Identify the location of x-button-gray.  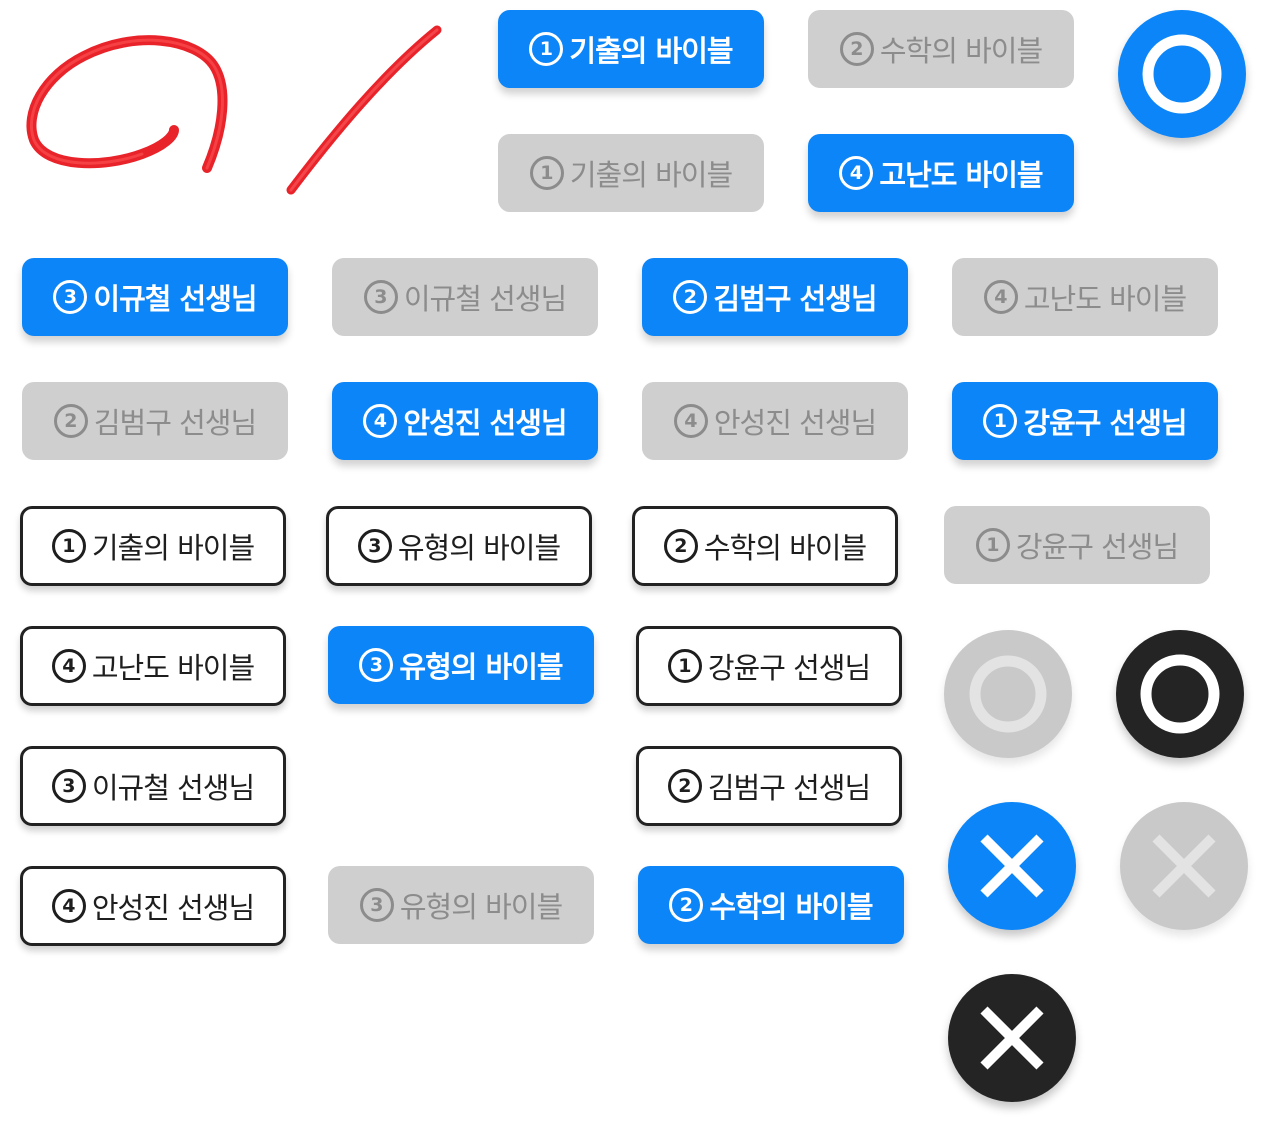
(1184, 866).